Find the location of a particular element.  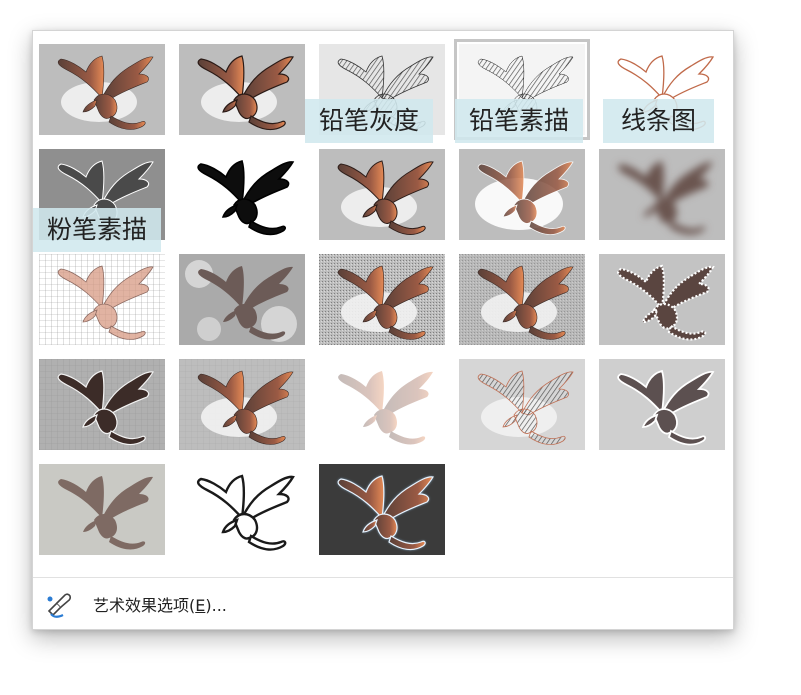

effect-thumb-texturizer is located at coordinates (242, 404).